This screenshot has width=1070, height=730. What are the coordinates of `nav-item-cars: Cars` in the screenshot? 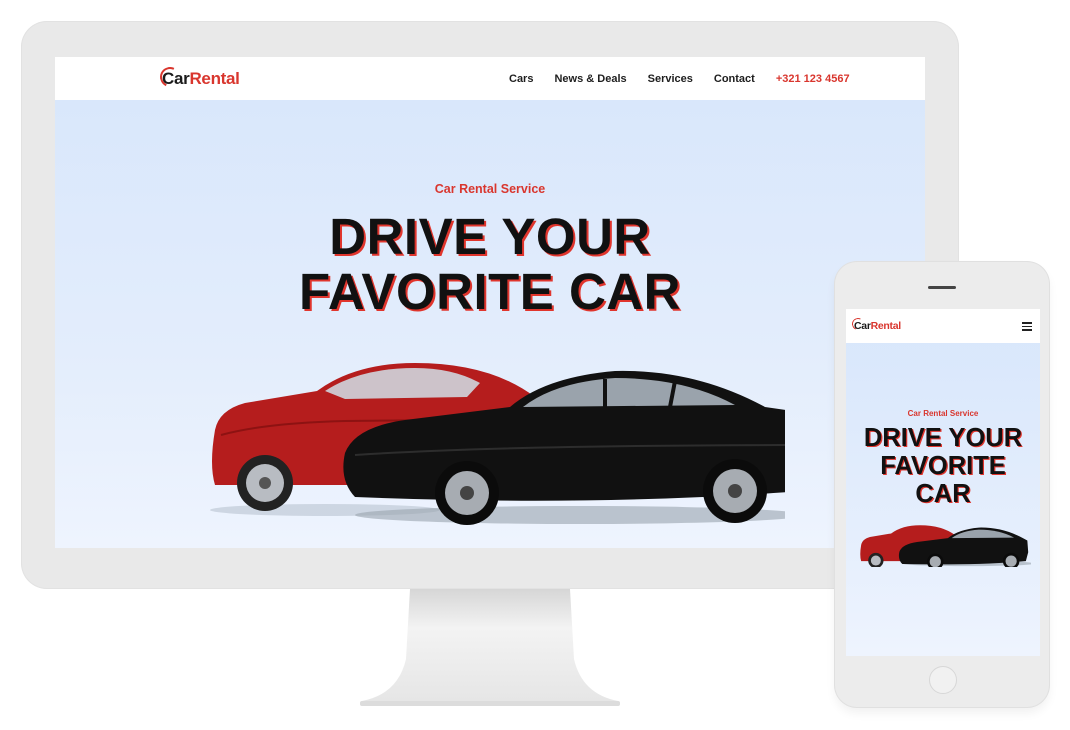 It's located at (521, 79).